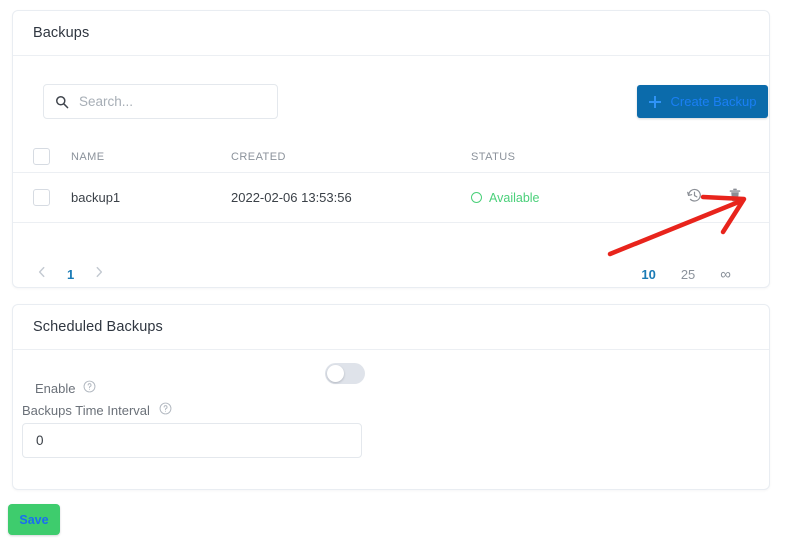 The width and height of the screenshot is (785, 544). Describe the element at coordinates (735, 197) in the screenshot. I see `delete-icon` at that location.